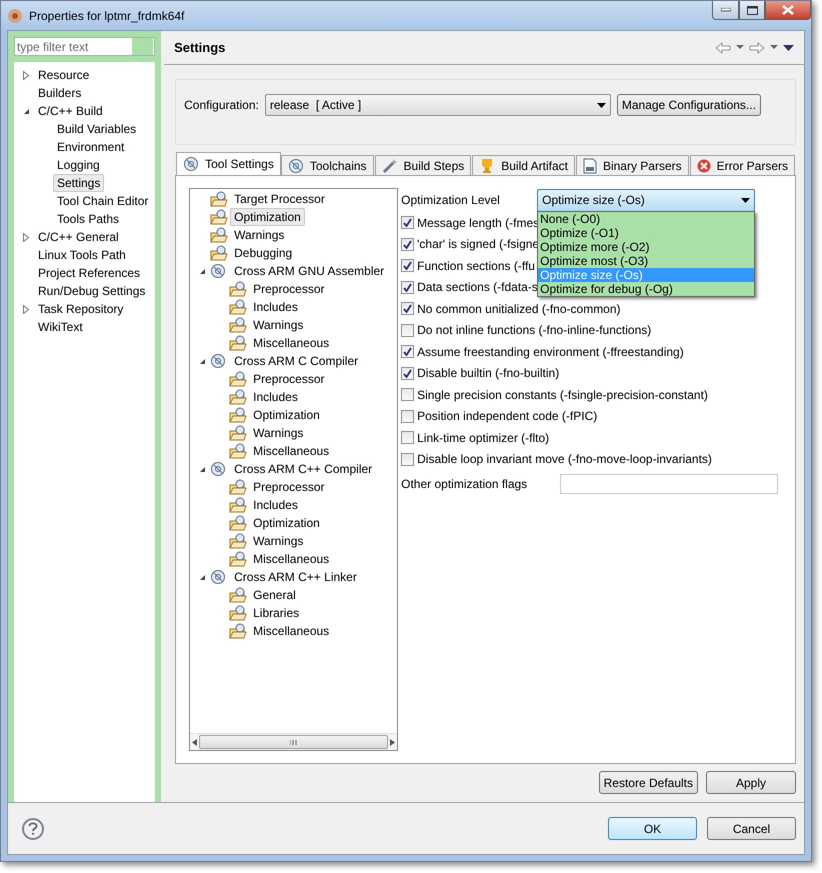 This screenshot has height=873, width=822. What do you see at coordinates (78, 165) in the screenshot?
I see `tree-item: Logging` at bounding box center [78, 165].